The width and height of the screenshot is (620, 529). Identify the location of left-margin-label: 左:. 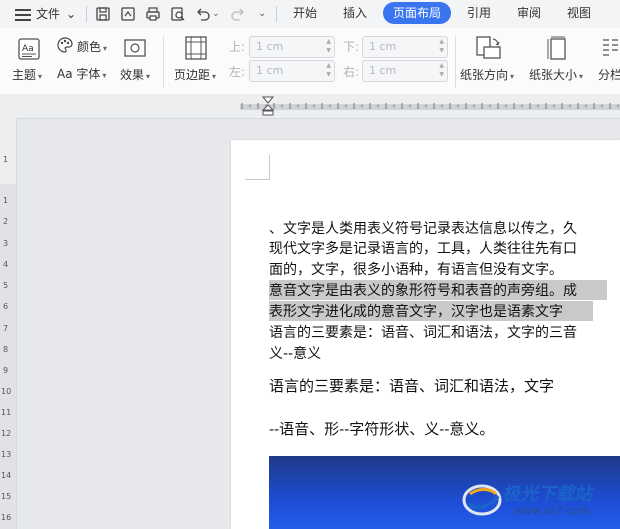
(237, 72).